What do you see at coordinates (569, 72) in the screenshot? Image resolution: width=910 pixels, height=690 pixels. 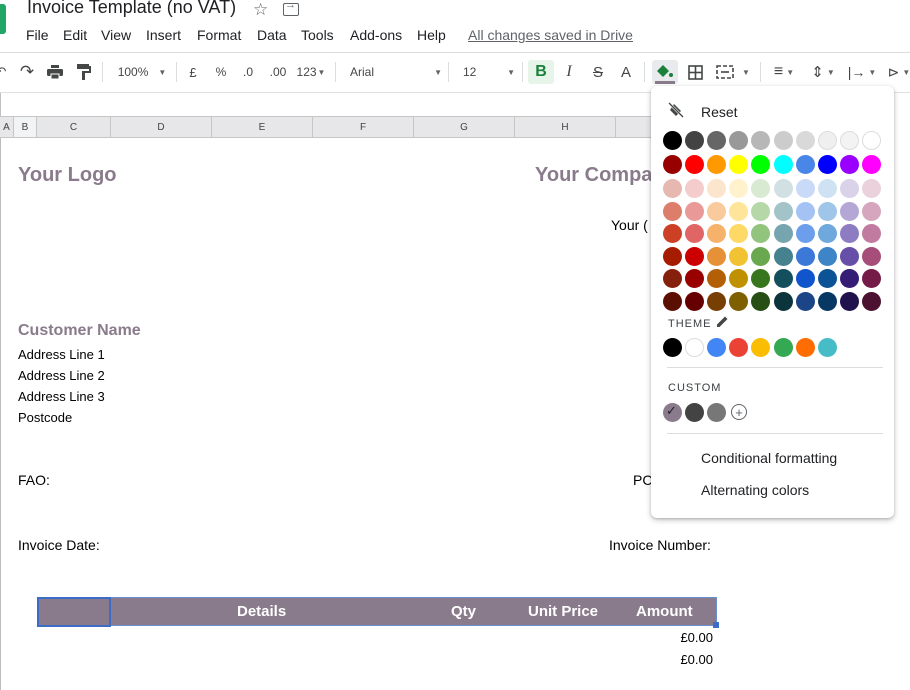 I see `italic-button: I` at bounding box center [569, 72].